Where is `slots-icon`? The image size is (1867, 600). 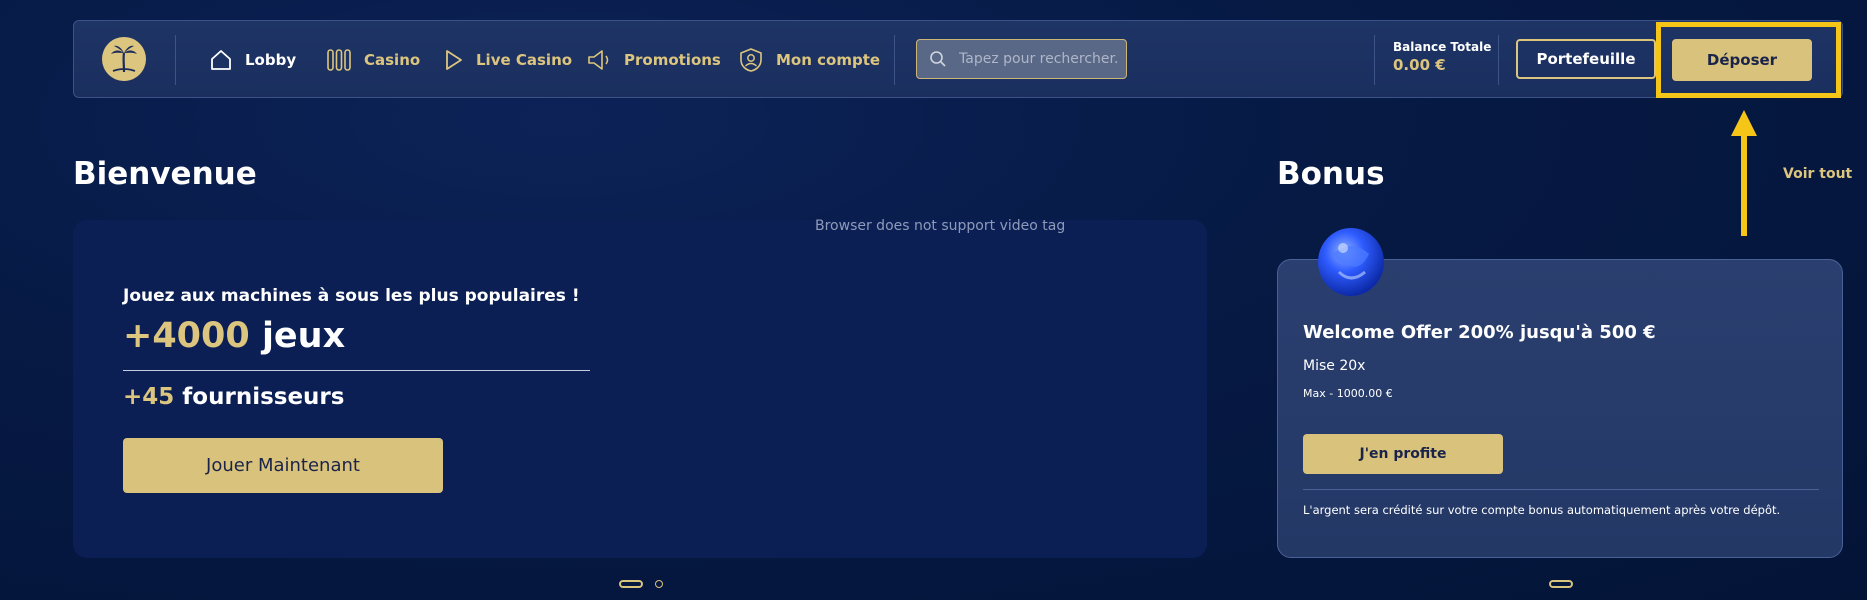
slots-icon is located at coordinates (339, 60).